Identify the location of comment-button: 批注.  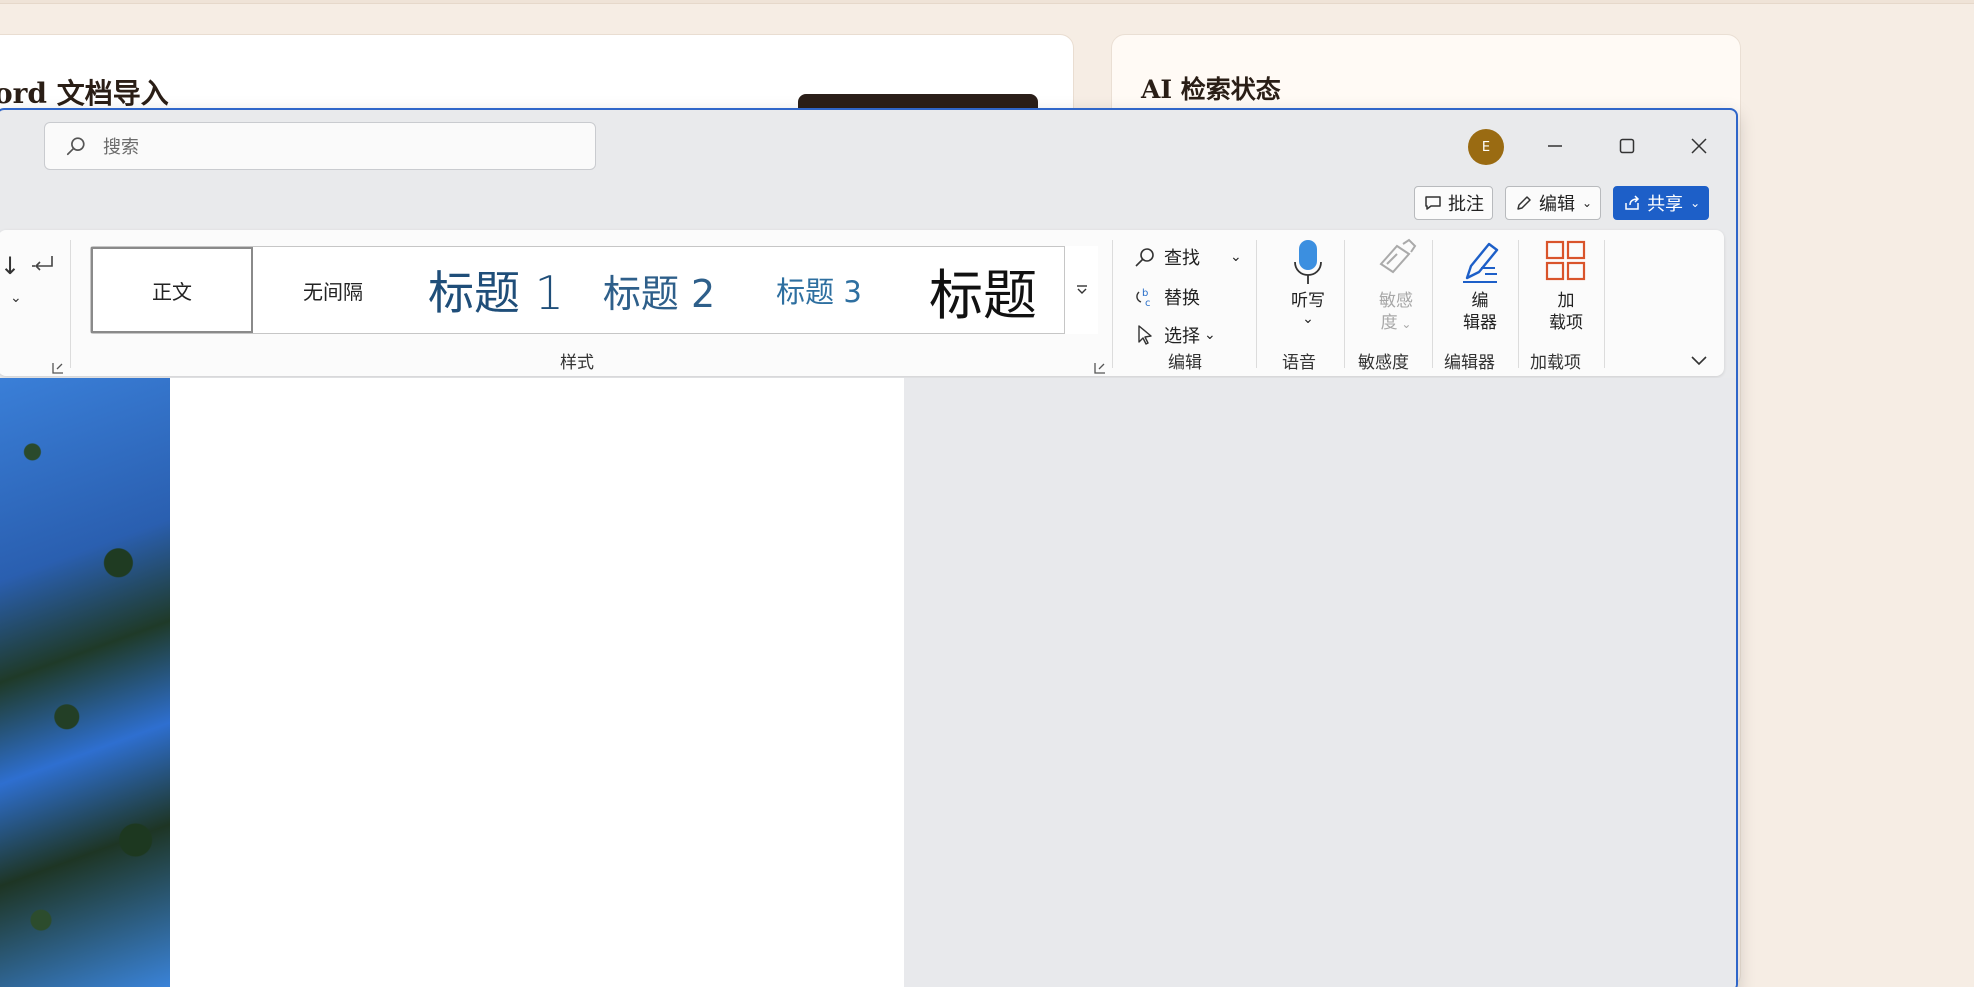
(1453, 203).